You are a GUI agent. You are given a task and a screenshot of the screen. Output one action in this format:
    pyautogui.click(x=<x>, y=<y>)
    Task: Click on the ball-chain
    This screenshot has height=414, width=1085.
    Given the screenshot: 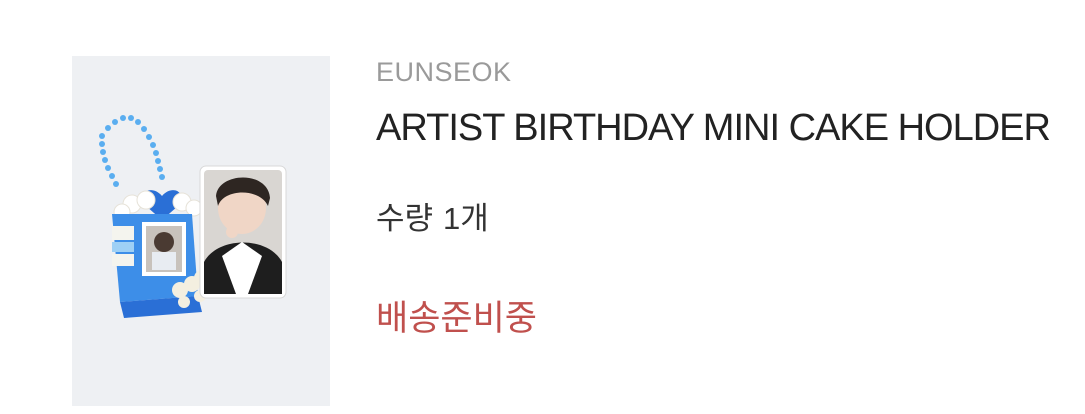 What is the action you would take?
    pyautogui.click(x=132, y=151)
    